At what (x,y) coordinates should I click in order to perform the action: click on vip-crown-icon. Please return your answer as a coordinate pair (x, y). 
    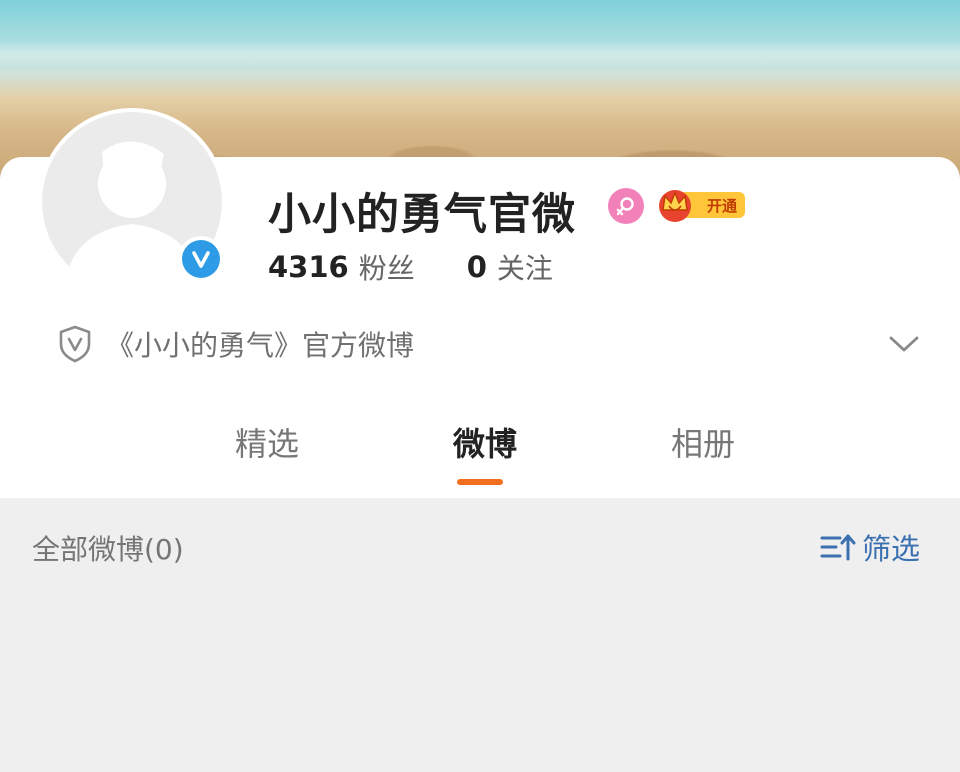
    Looking at the image, I should click on (675, 206).